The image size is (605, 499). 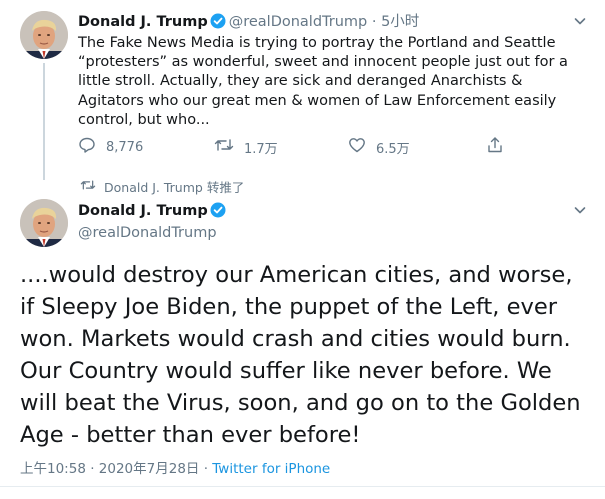 What do you see at coordinates (174, 186) in the screenshot?
I see `retweet-notice-text: Donald J. Trump 转推了` at bounding box center [174, 186].